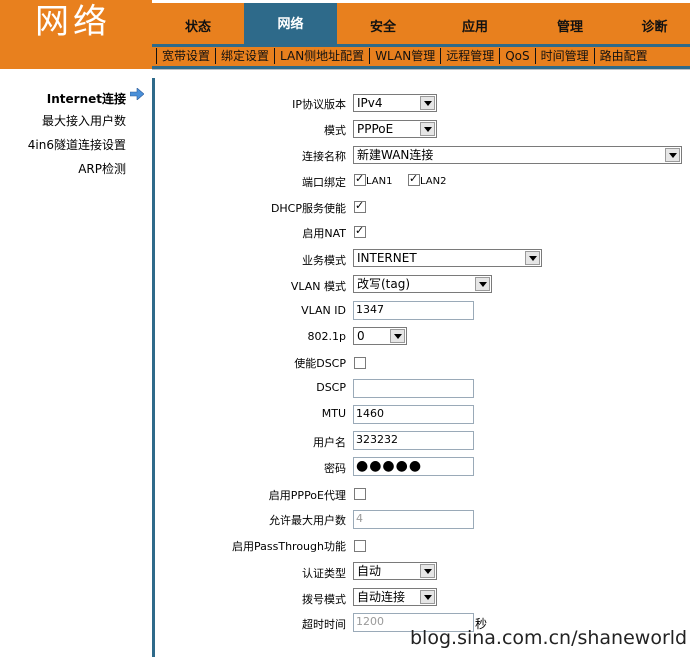  I want to click on tab-network: 网络, so click(290, 25).